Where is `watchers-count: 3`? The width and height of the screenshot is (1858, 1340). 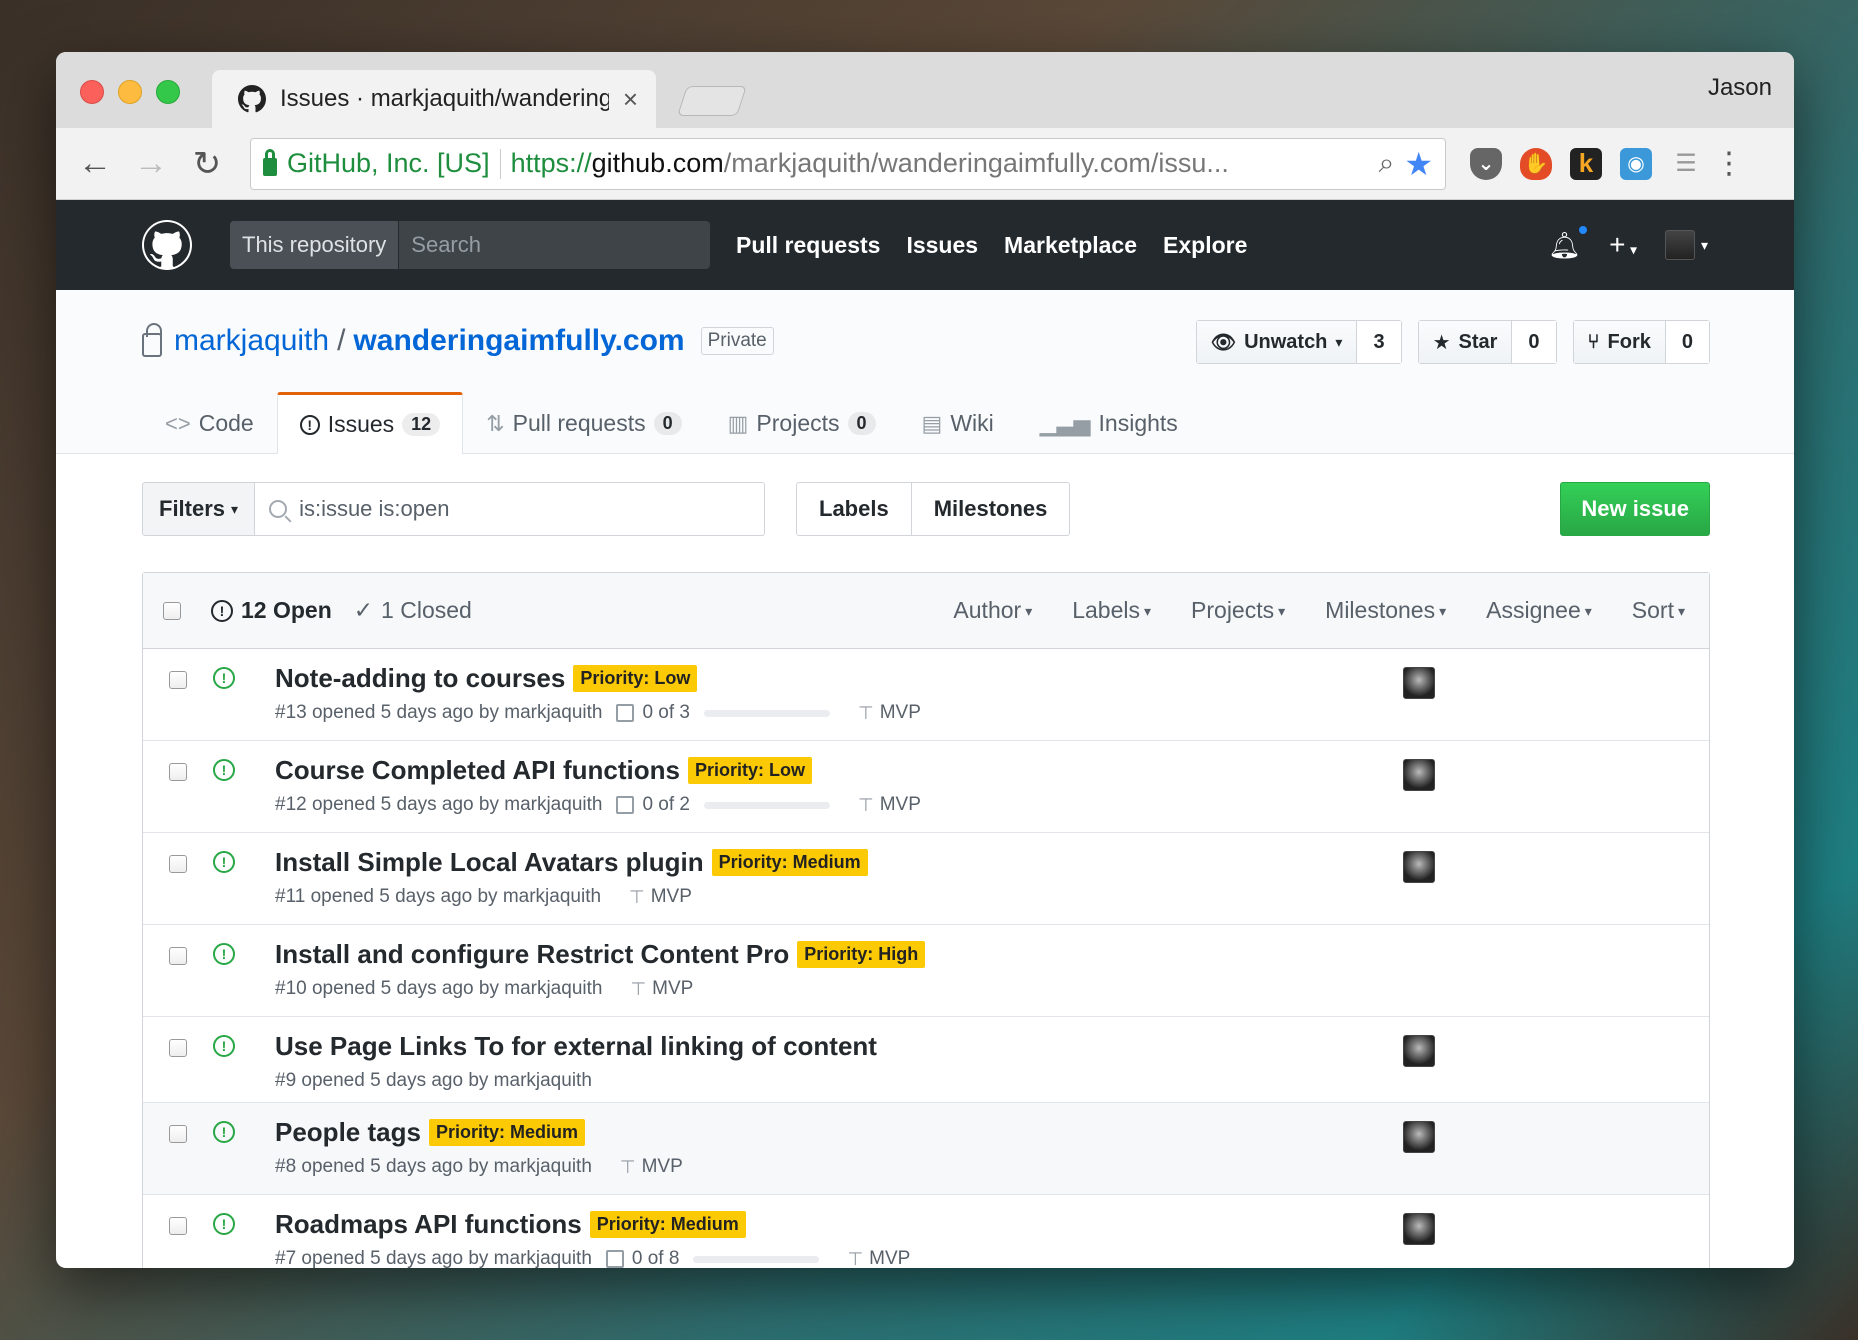 watchers-count: 3 is located at coordinates (1379, 342).